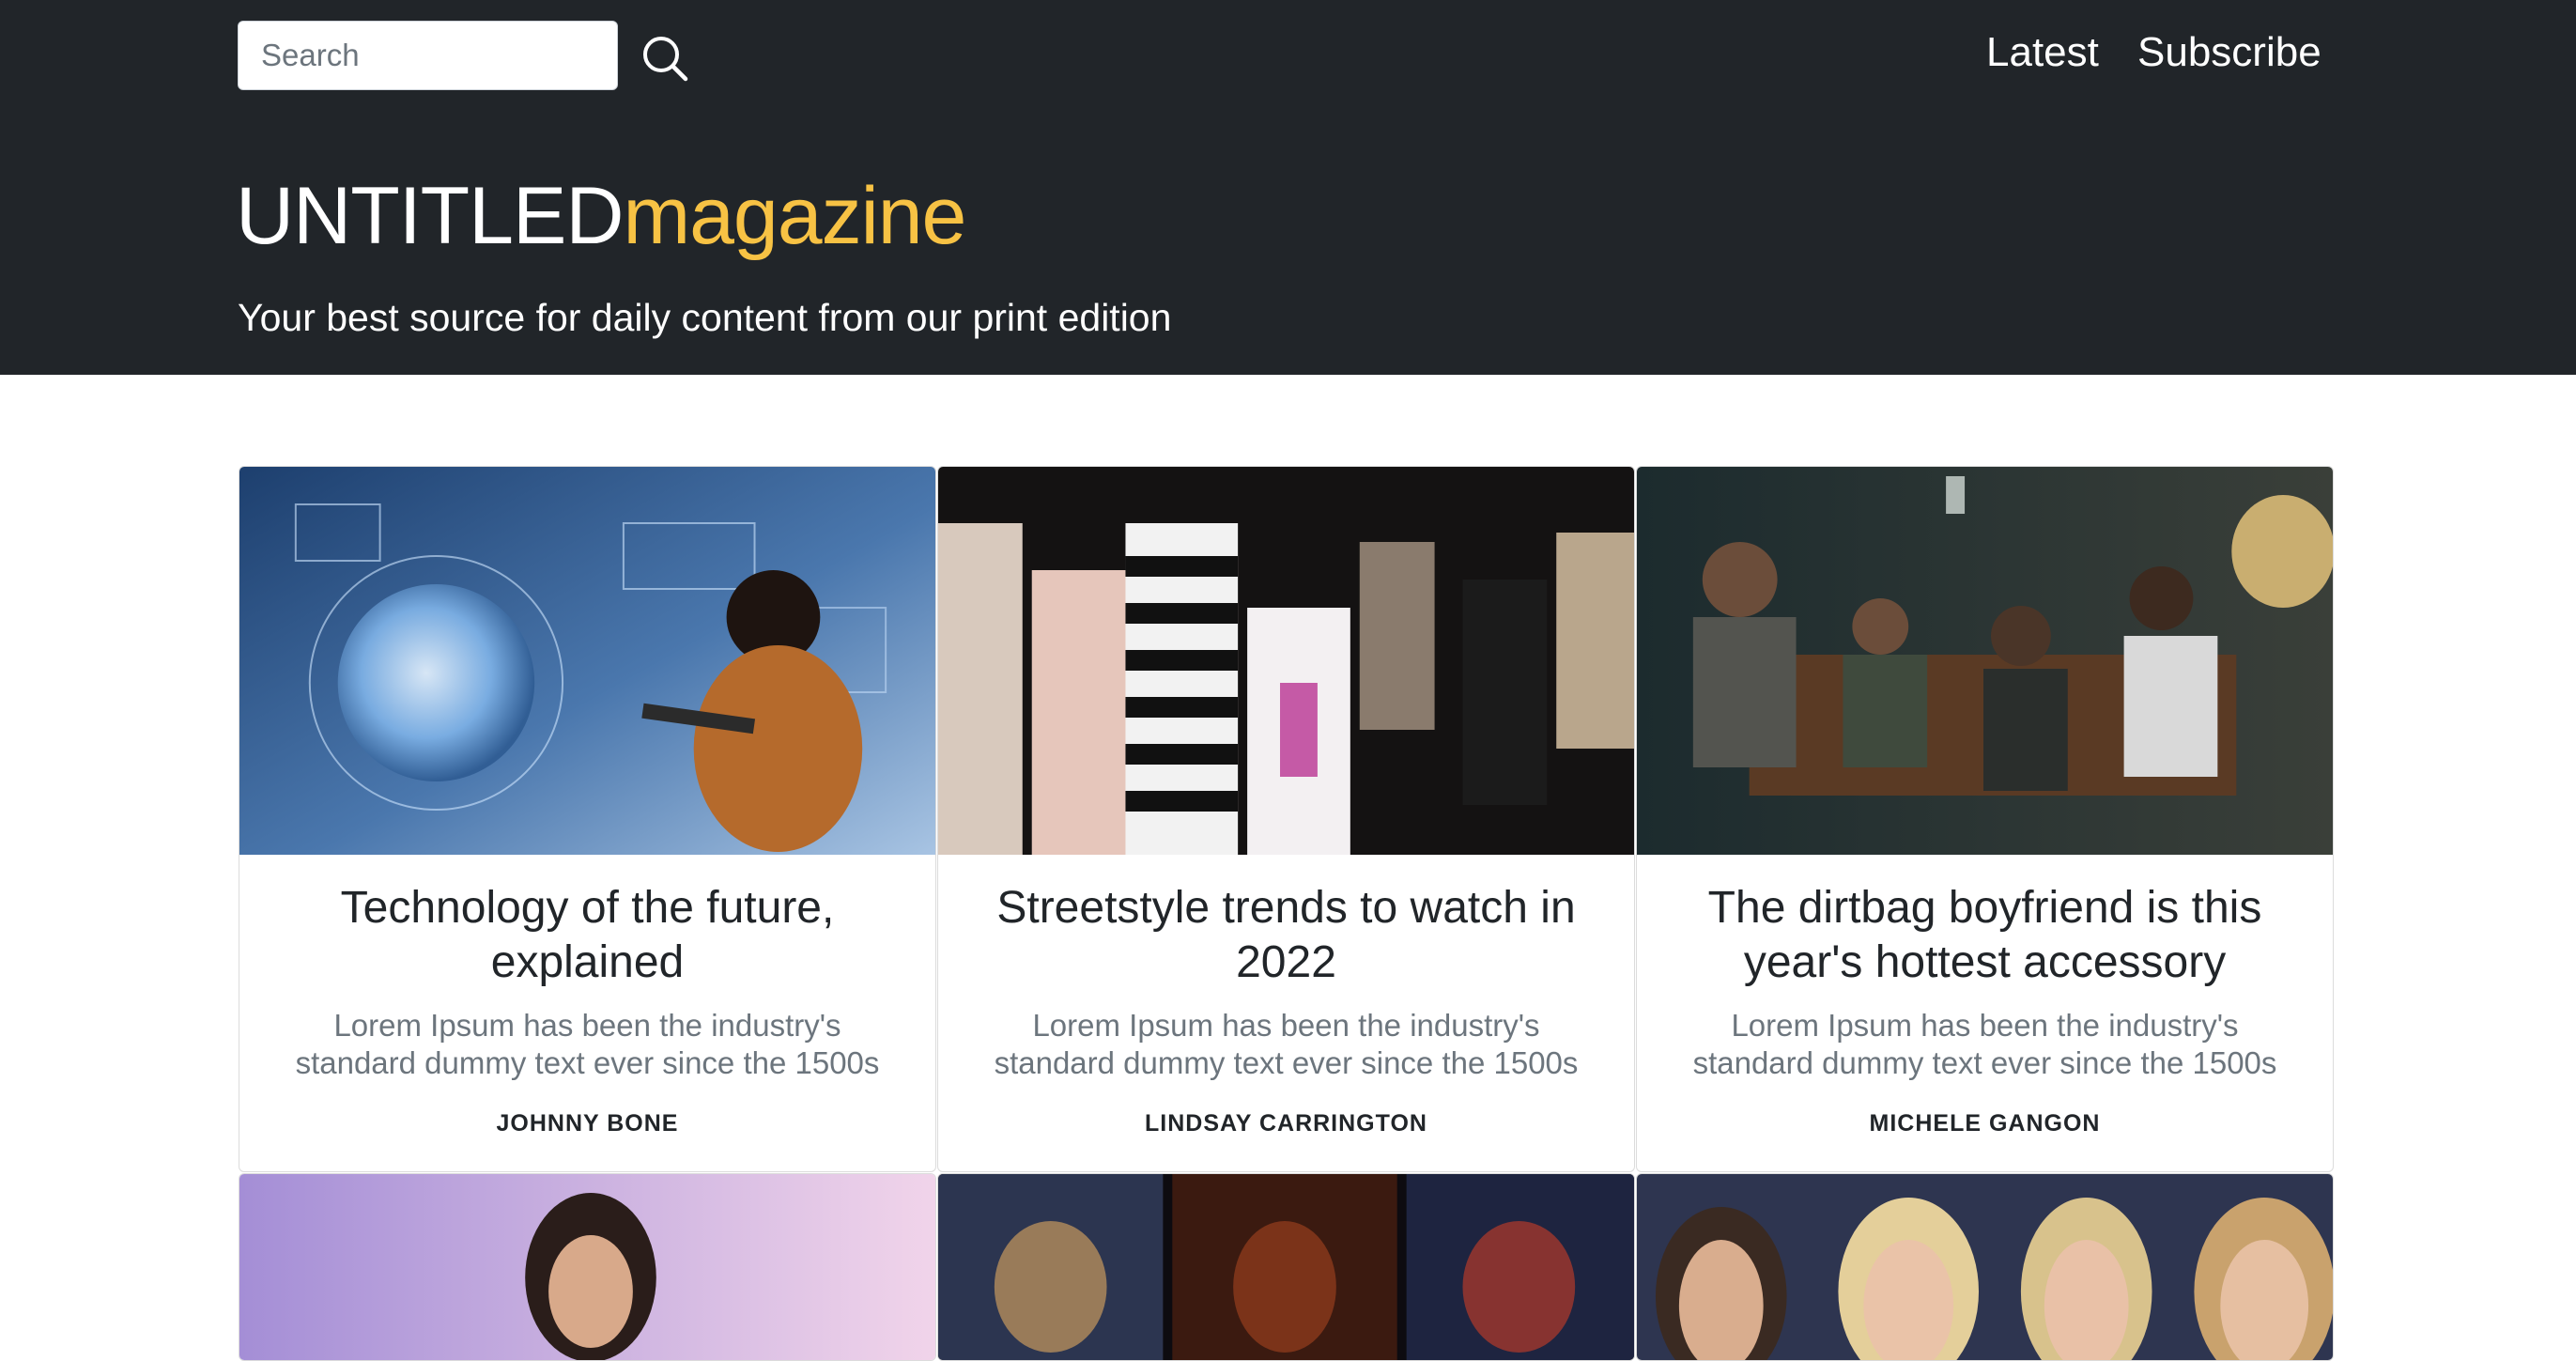 This screenshot has height=1361, width=2576. What do you see at coordinates (1985, 661) in the screenshot?
I see `article-image-dirtbag` at bounding box center [1985, 661].